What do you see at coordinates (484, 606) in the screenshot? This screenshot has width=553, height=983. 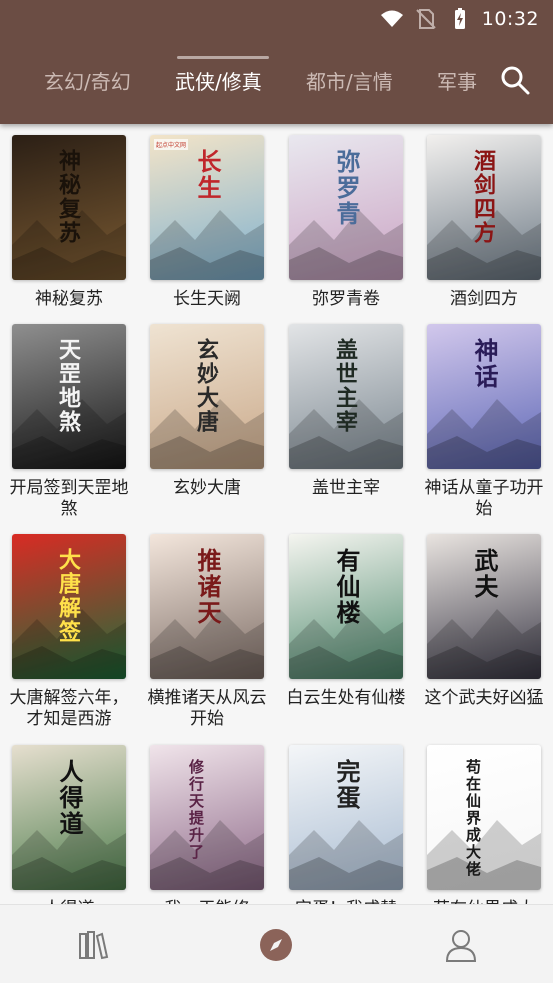 I see `book-cover: 武夫` at bounding box center [484, 606].